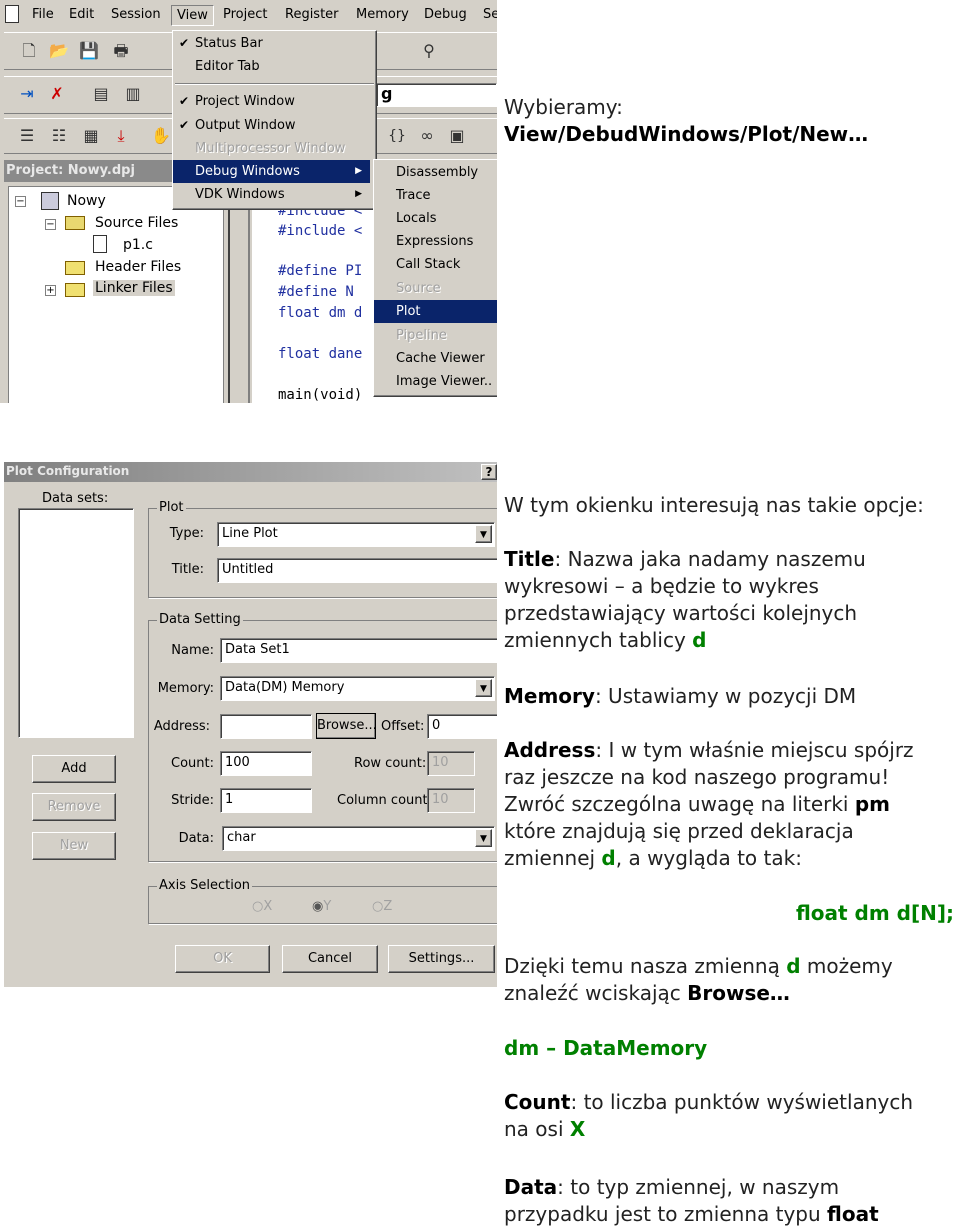 The image size is (960, 1231). I want to click on menu-item-status-bar: ✔ Status Bar, so click(274, 43).